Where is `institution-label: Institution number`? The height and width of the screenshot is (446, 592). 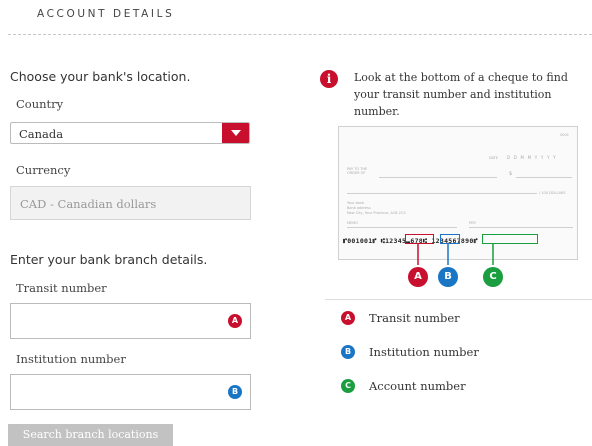 institution-label: Institution number is located at coordinates (71, 359).